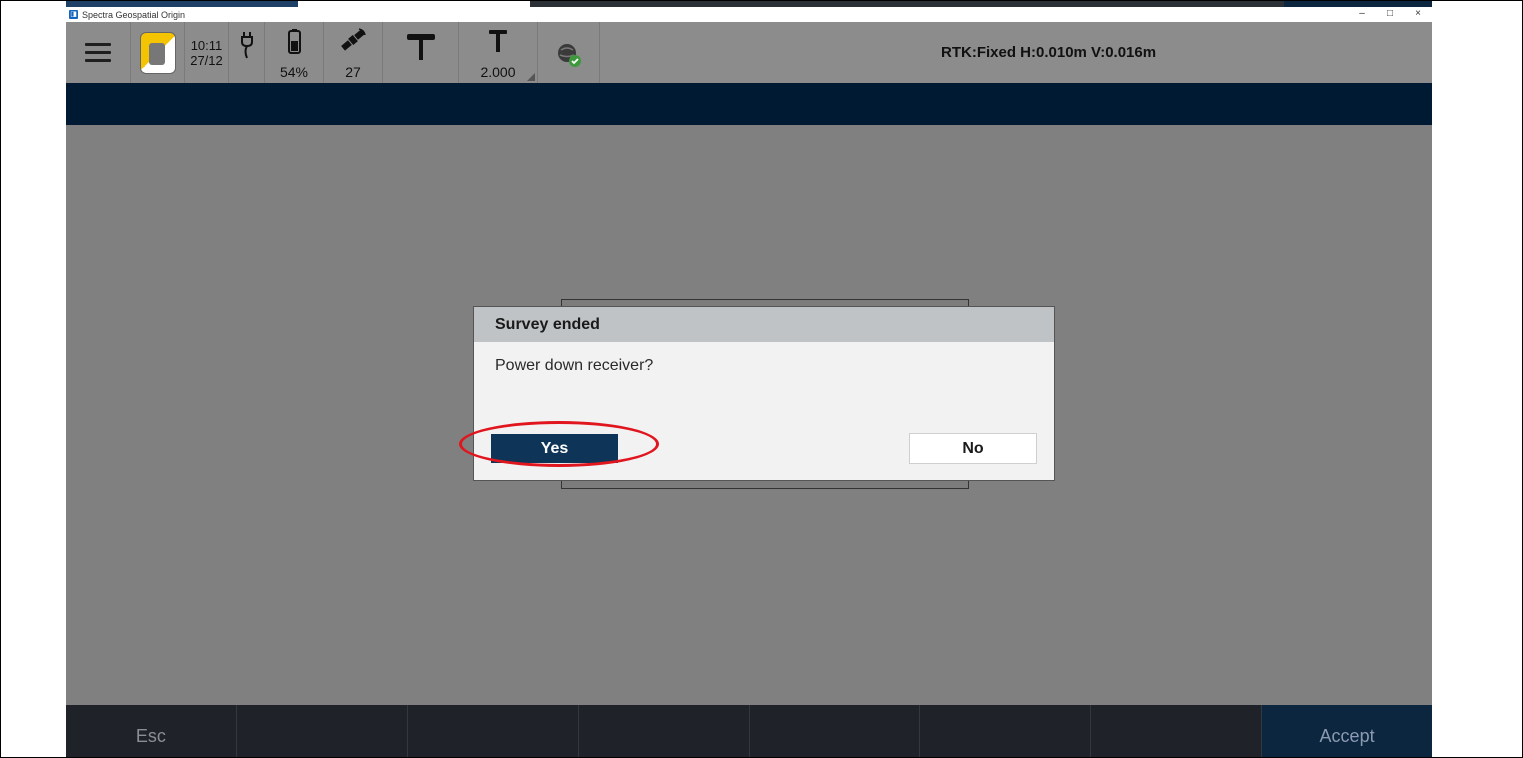 The image size is (1523, 758). Describe the element at coordinates (151, 731) in the screenshot. I see `esc-button: Esc` at that location.